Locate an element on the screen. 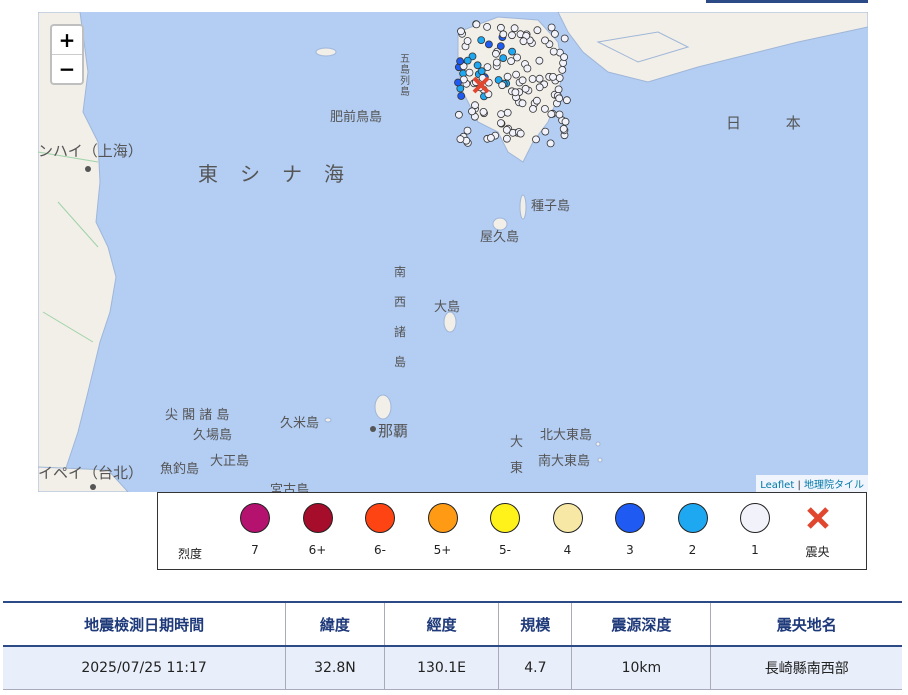  legend-item: 6- is located at coordinates (380, 530).